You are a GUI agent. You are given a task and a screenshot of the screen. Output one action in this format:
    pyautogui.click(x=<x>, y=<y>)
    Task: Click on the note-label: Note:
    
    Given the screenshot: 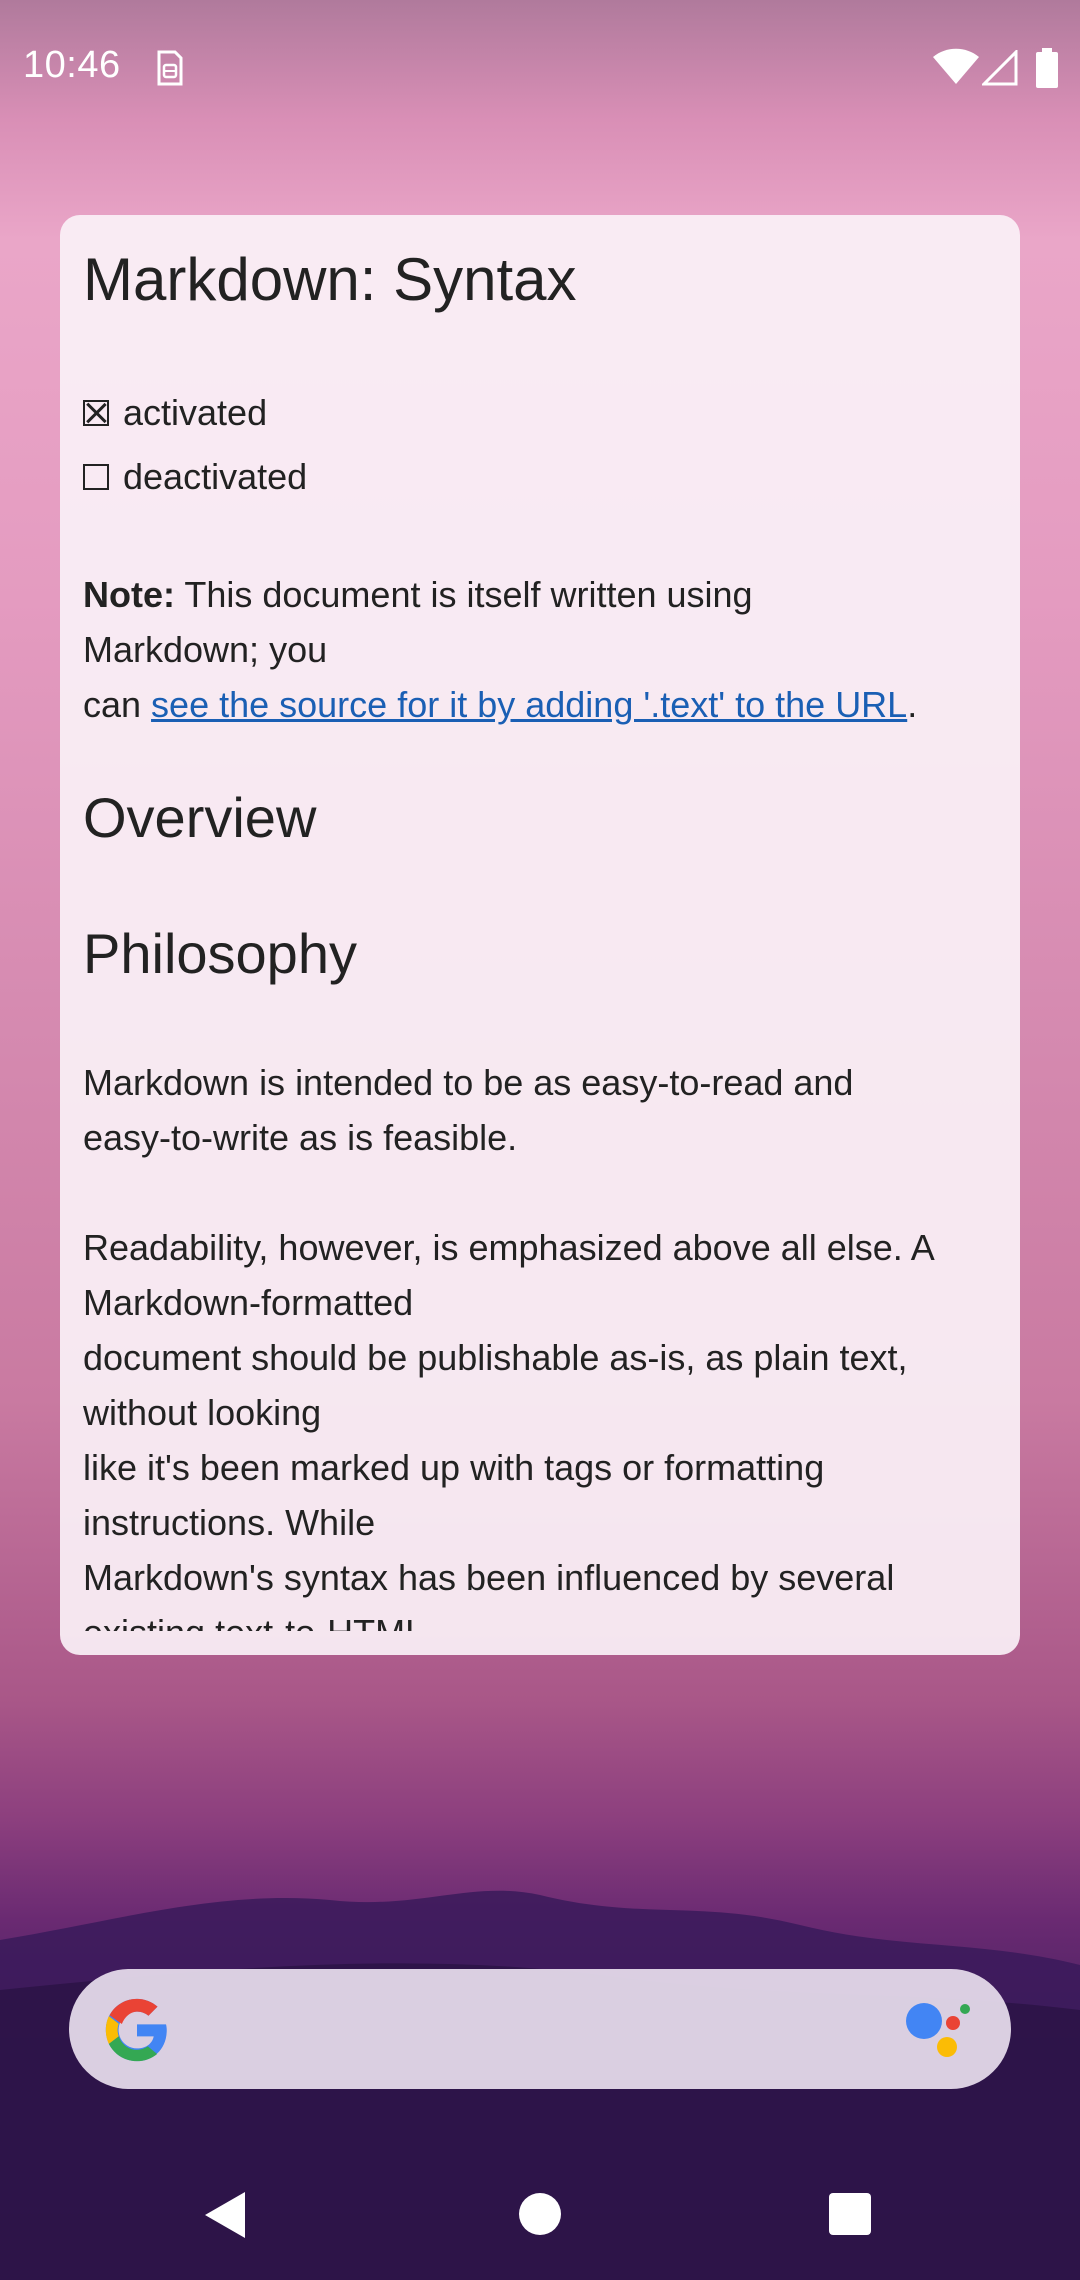 What is the action you would take?
    pyautogui.click(x=129, y=594)
    